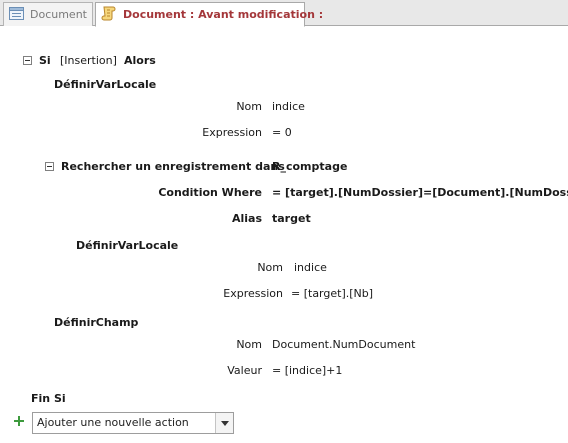  I want to click on setlocalvar-2-name-label: Nom, so click(270, 267).